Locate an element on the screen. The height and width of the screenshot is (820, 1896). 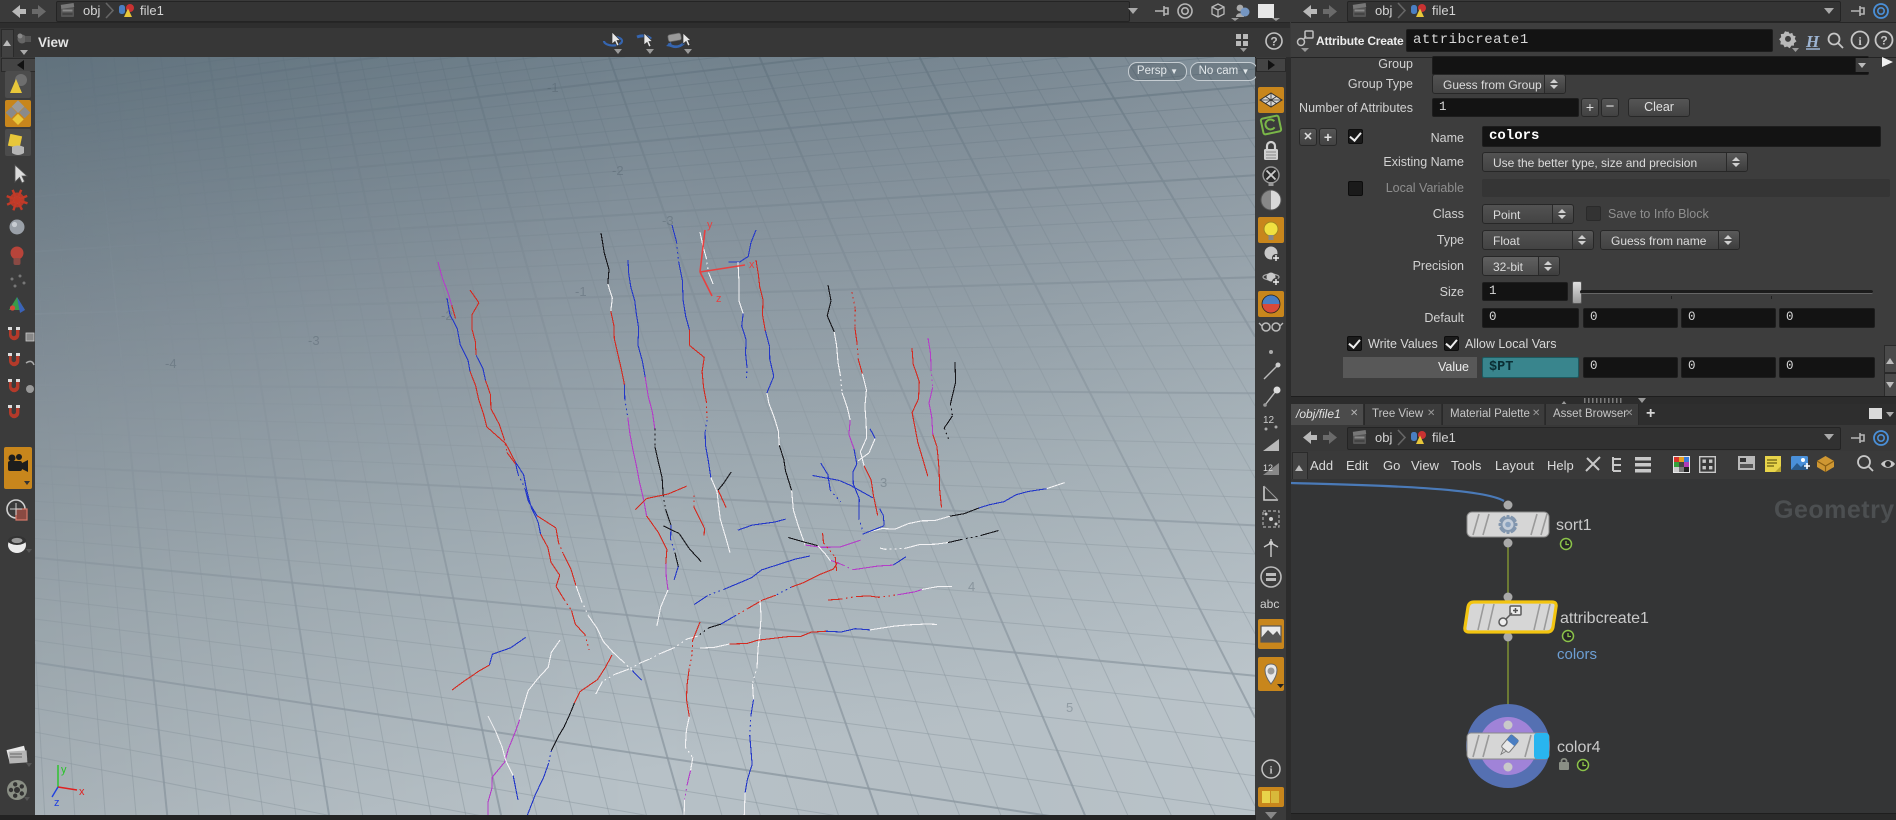
svg-text: -4 is located at coordinates (171, 363).